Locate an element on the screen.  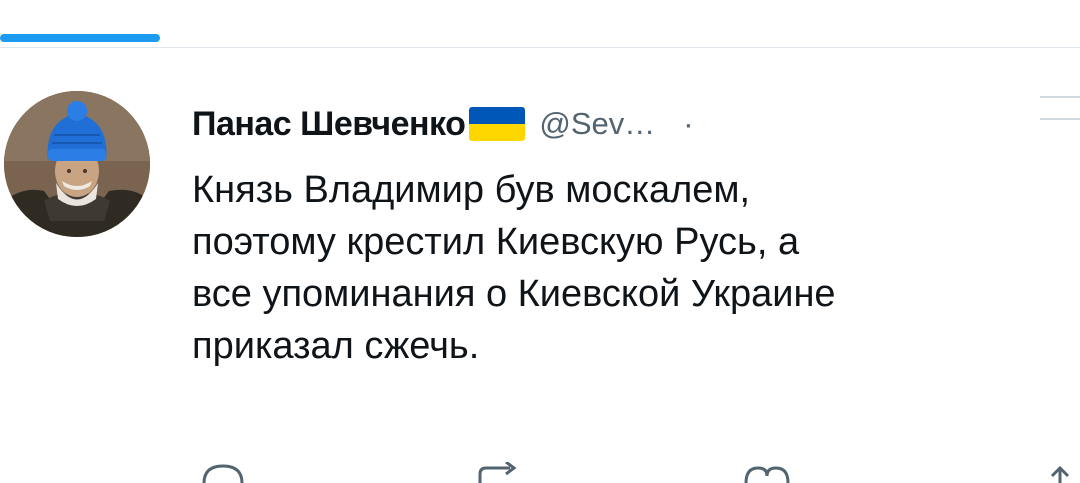
more-options-icon is located at coordinates (1060, 121).